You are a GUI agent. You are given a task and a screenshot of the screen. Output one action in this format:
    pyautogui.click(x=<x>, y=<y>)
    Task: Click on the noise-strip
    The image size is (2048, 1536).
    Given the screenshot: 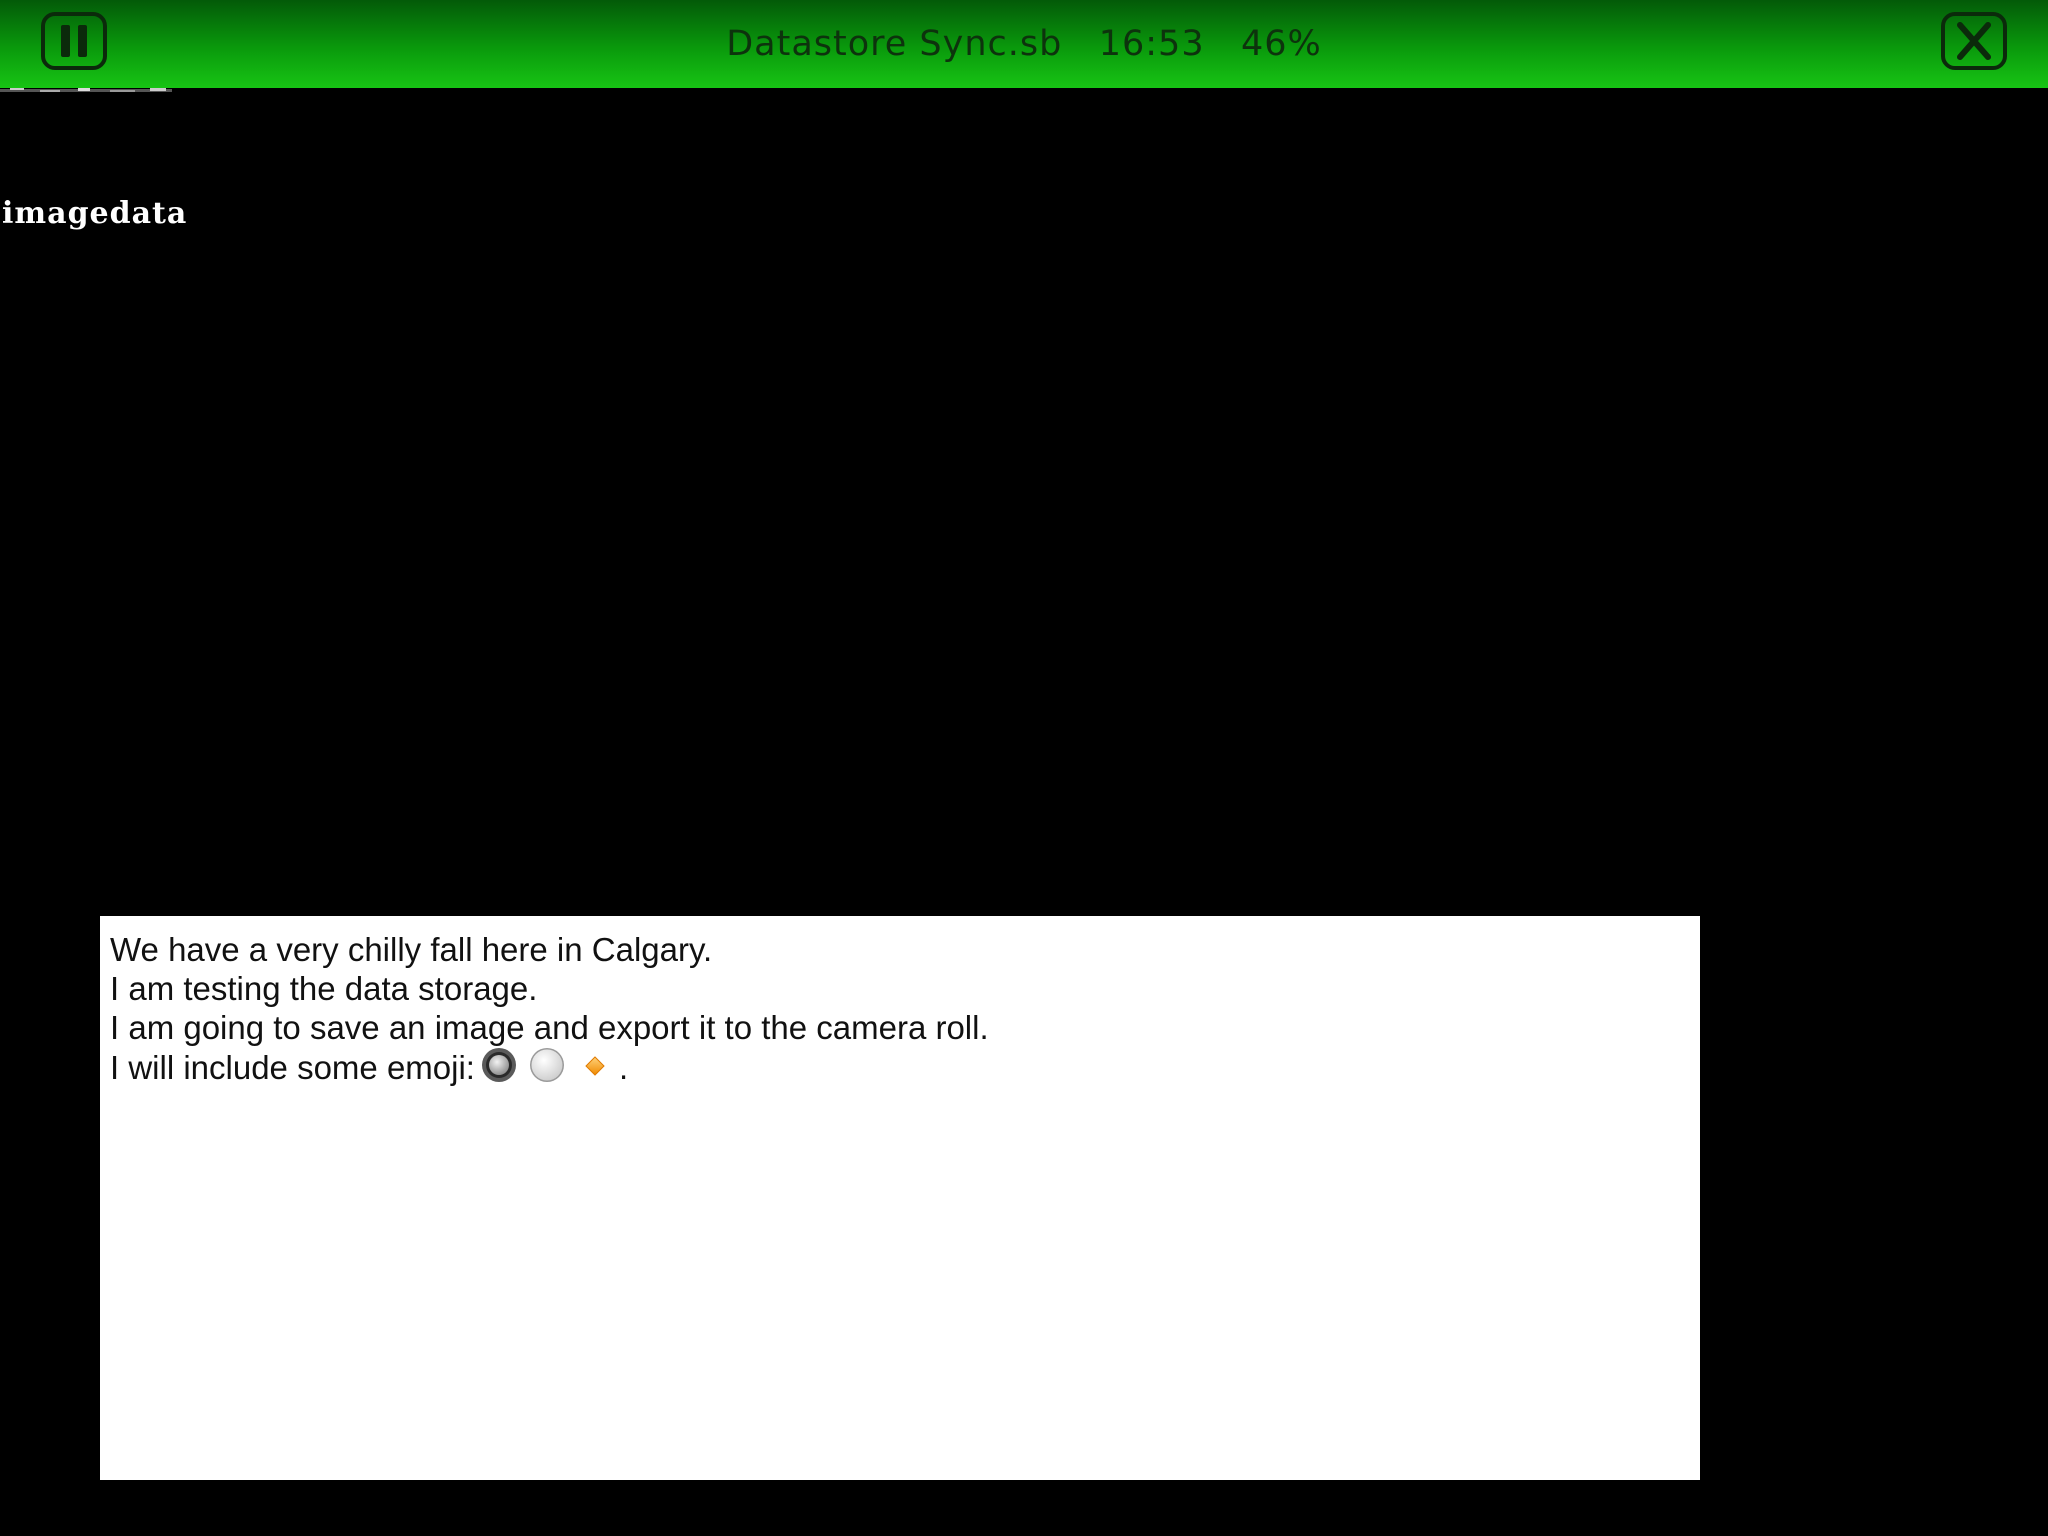 What is the action you would take?
    pyautogui.click(x=86, y=90)
    